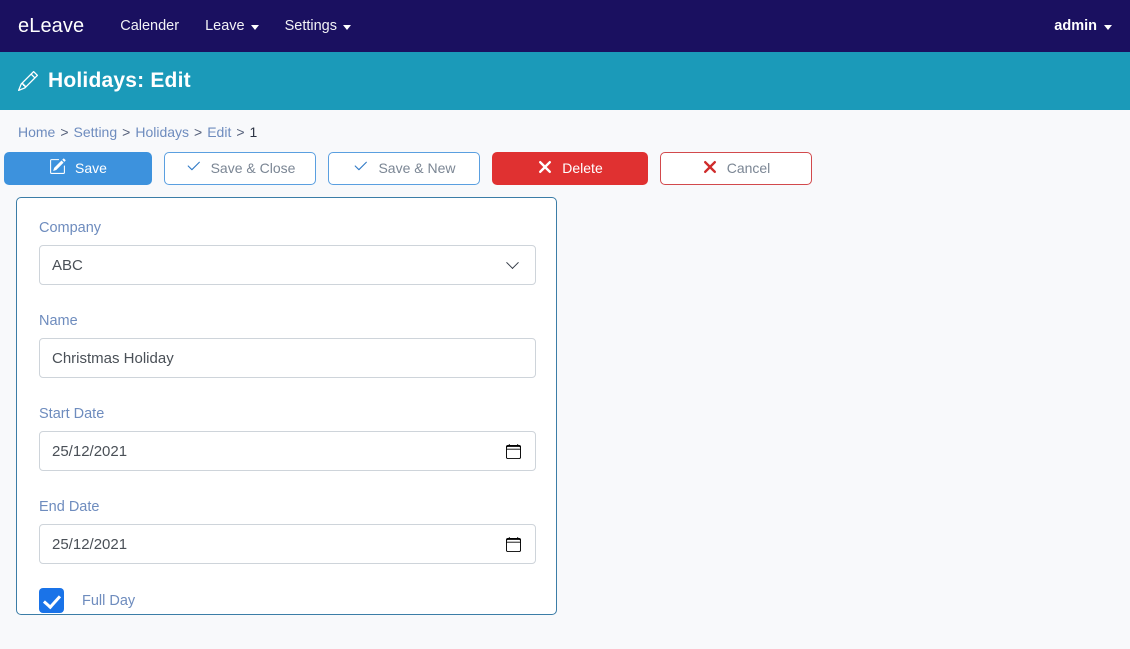  I want to click on edit-square-icon, so click(57, 168).